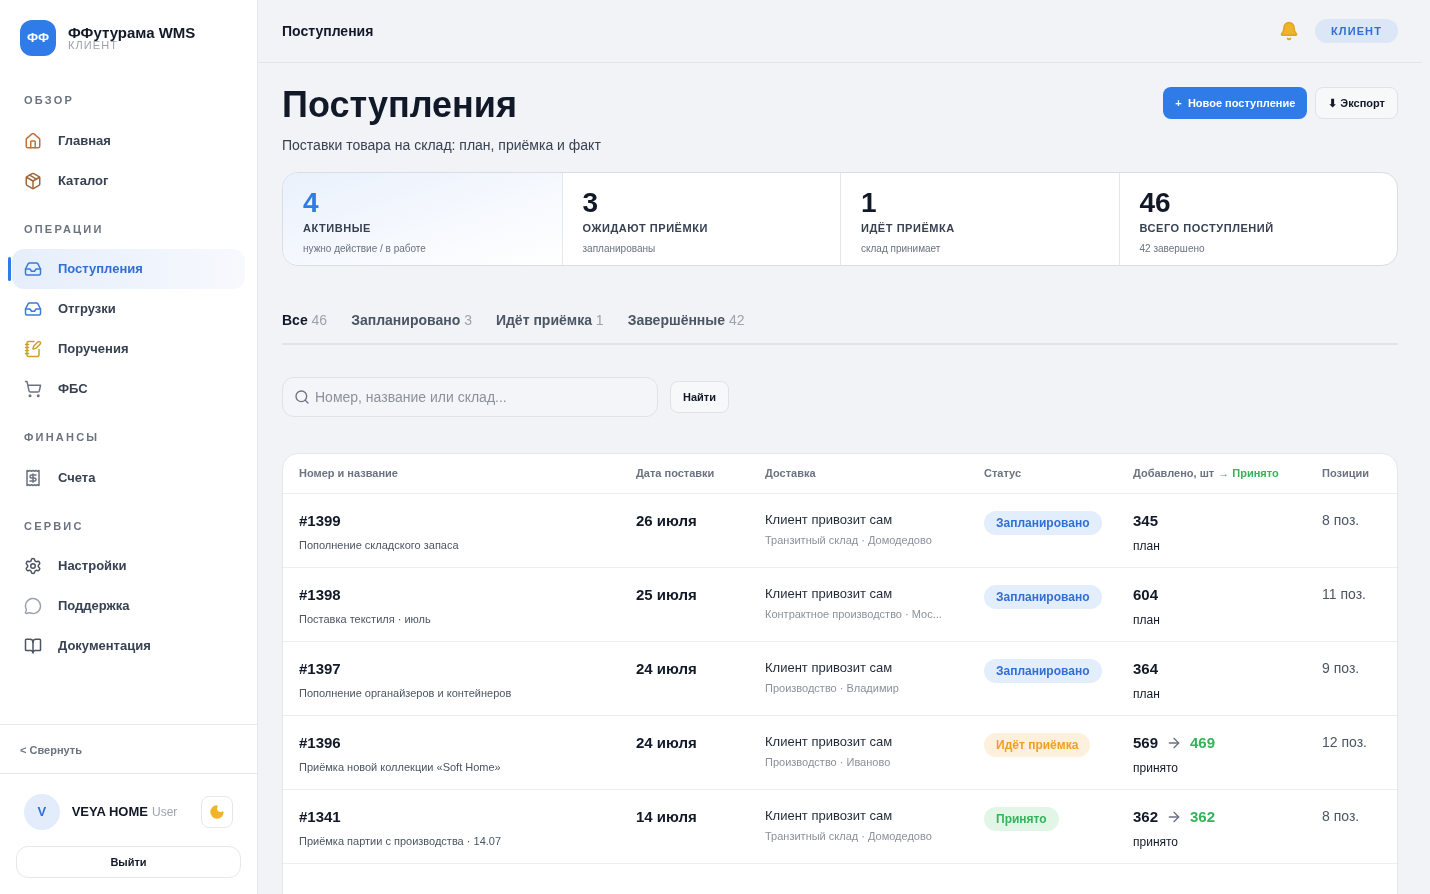 This screenshot has height=894, width=1430. Describe the element at coordinates (128, 269) in the screenshot. I see `sidebar-item: Поступления` at that location.